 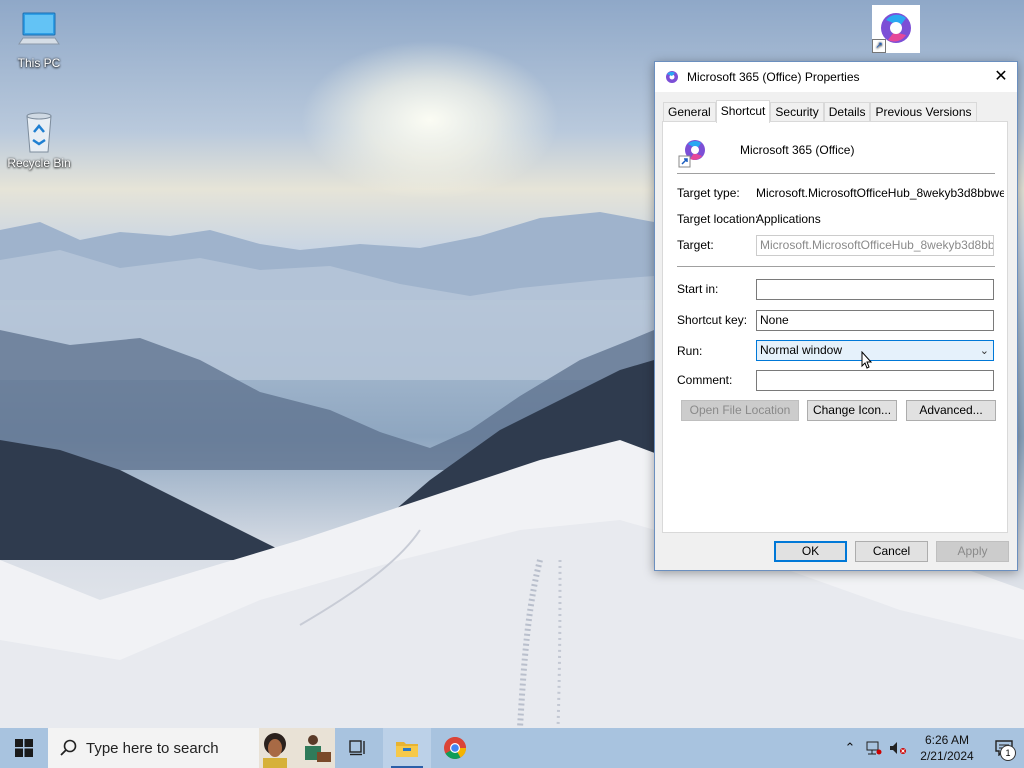 What do you see at coordinates (695, 245) in the screenshot?
I see `target-label: Target:` at bounding box center [695, 245].